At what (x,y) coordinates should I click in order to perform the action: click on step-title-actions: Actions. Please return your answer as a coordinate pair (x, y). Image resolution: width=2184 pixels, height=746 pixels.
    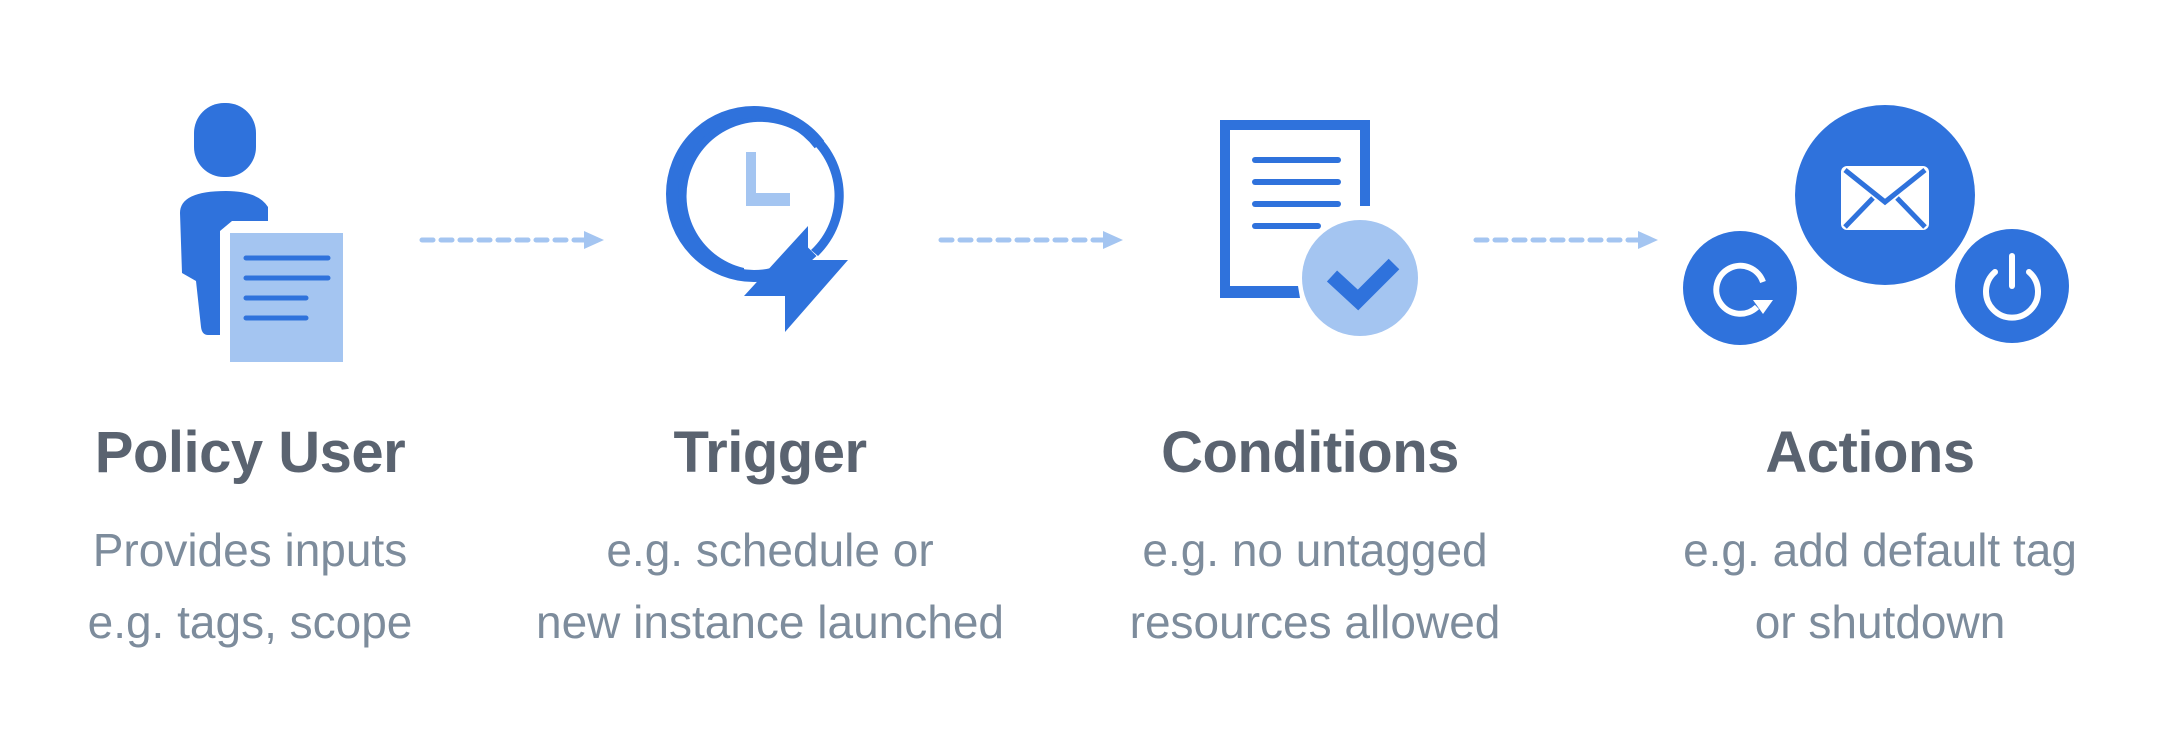
    Looking at the image, I should click on (1870, 452).